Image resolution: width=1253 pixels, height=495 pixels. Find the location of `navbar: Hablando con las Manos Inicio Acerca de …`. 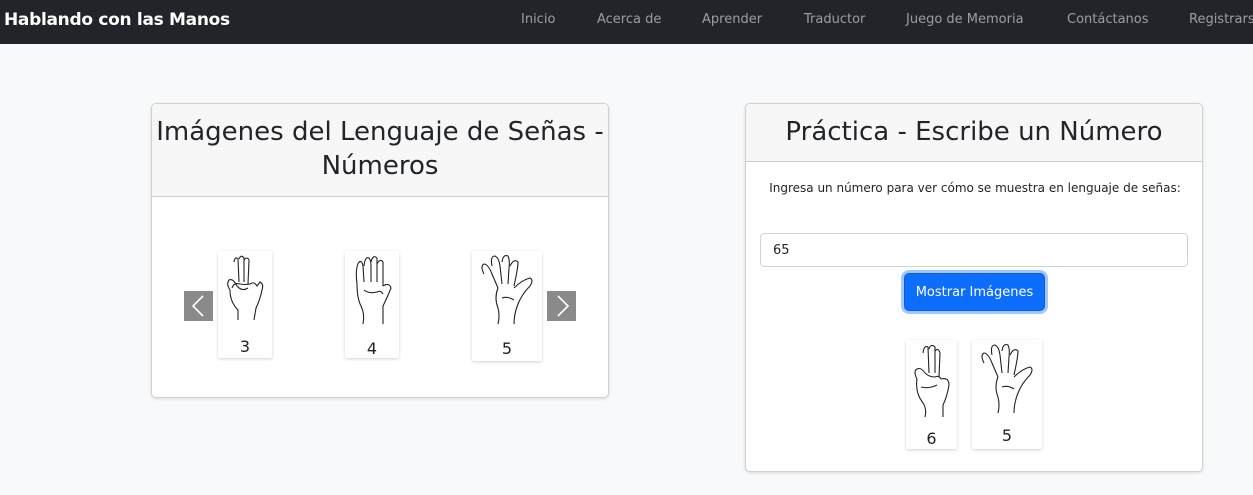

navbar: Hablando con las Manos Inicio Acerca de … is located at coordinates (626, 22).